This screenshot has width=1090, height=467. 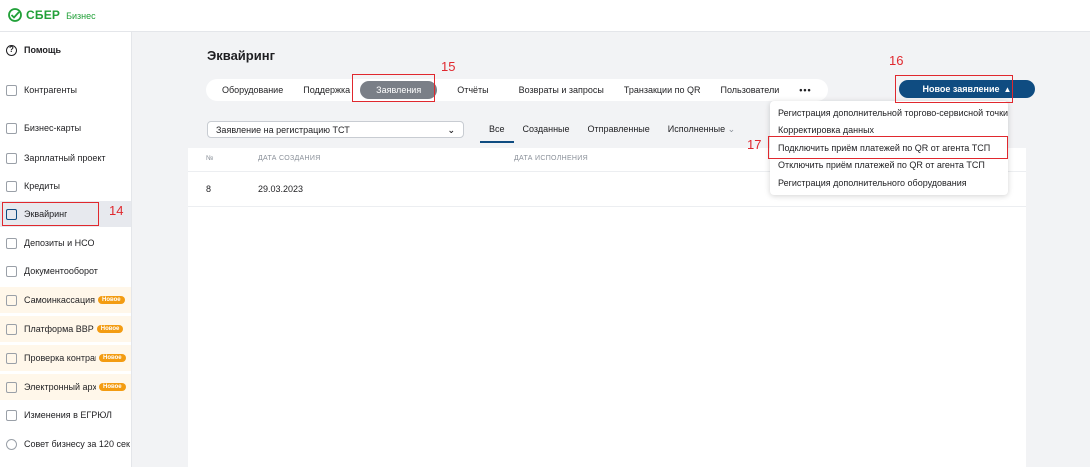 I want to click on annotation-number-16: 16, so click(x=896, y=60).